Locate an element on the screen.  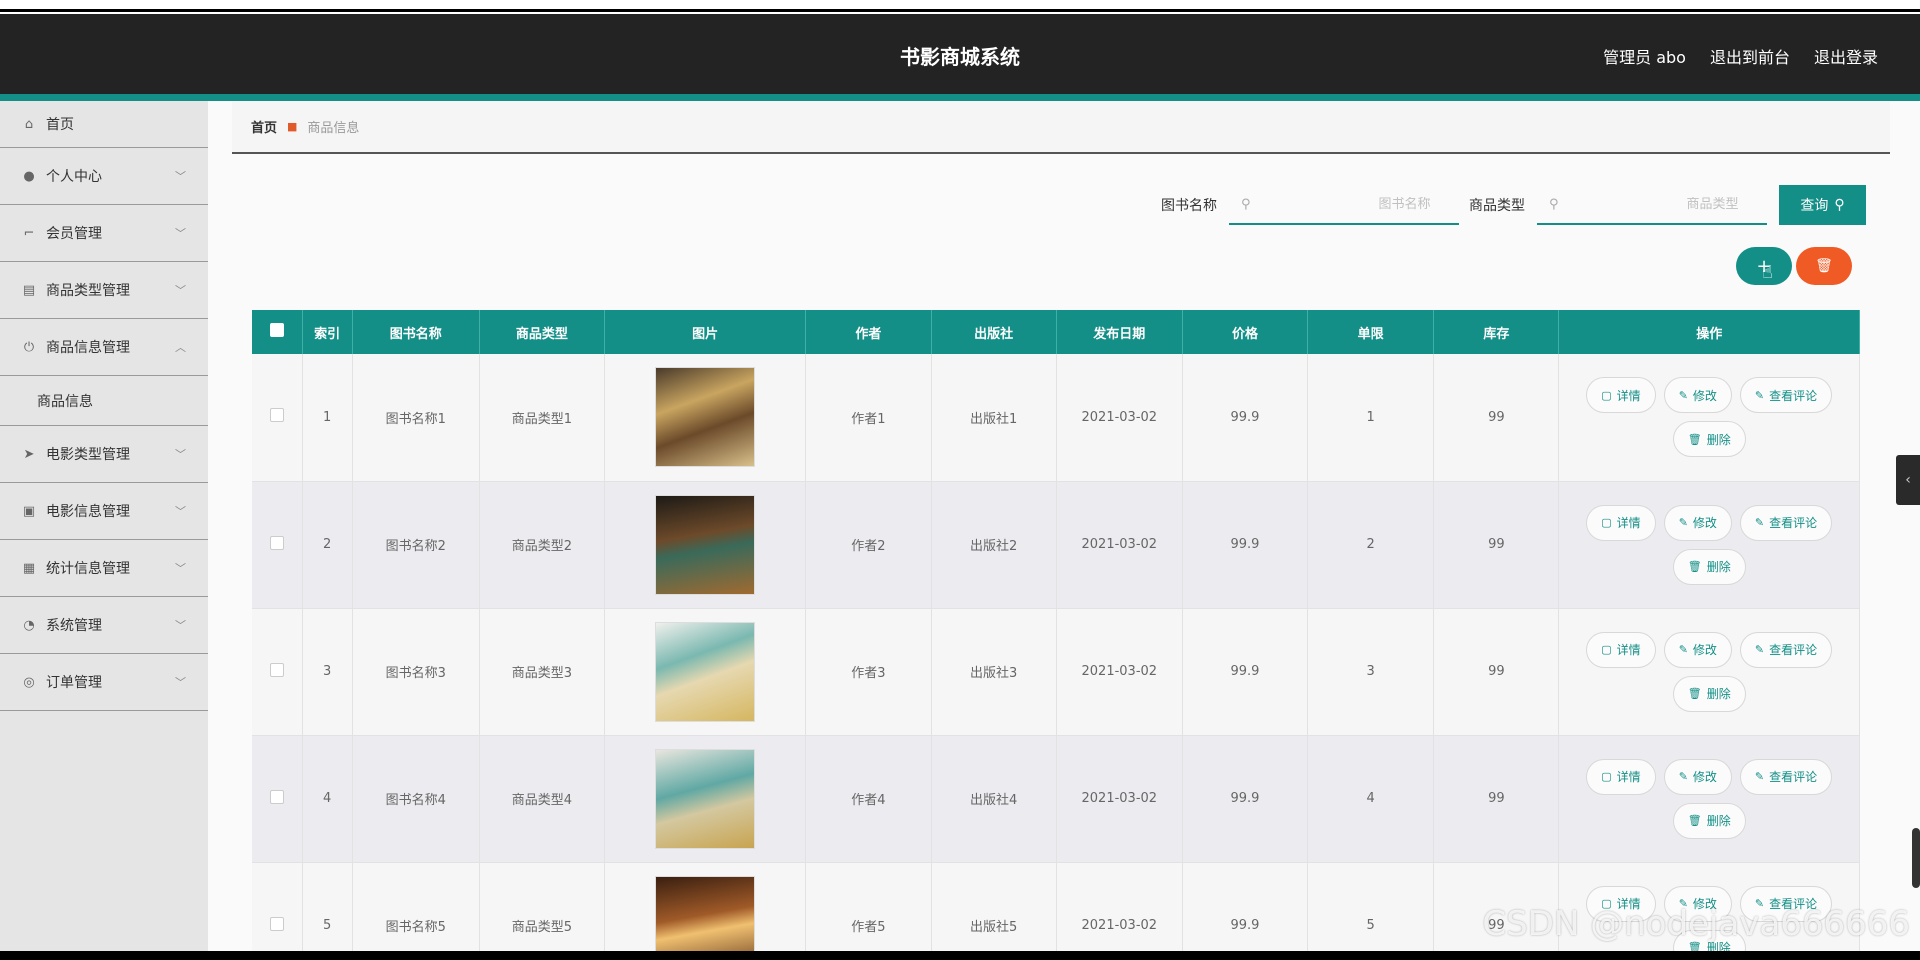
sidebar-item-movie-type-management: ➤ 电影类型管理 ﹀ is located at coordinates (104, 454).